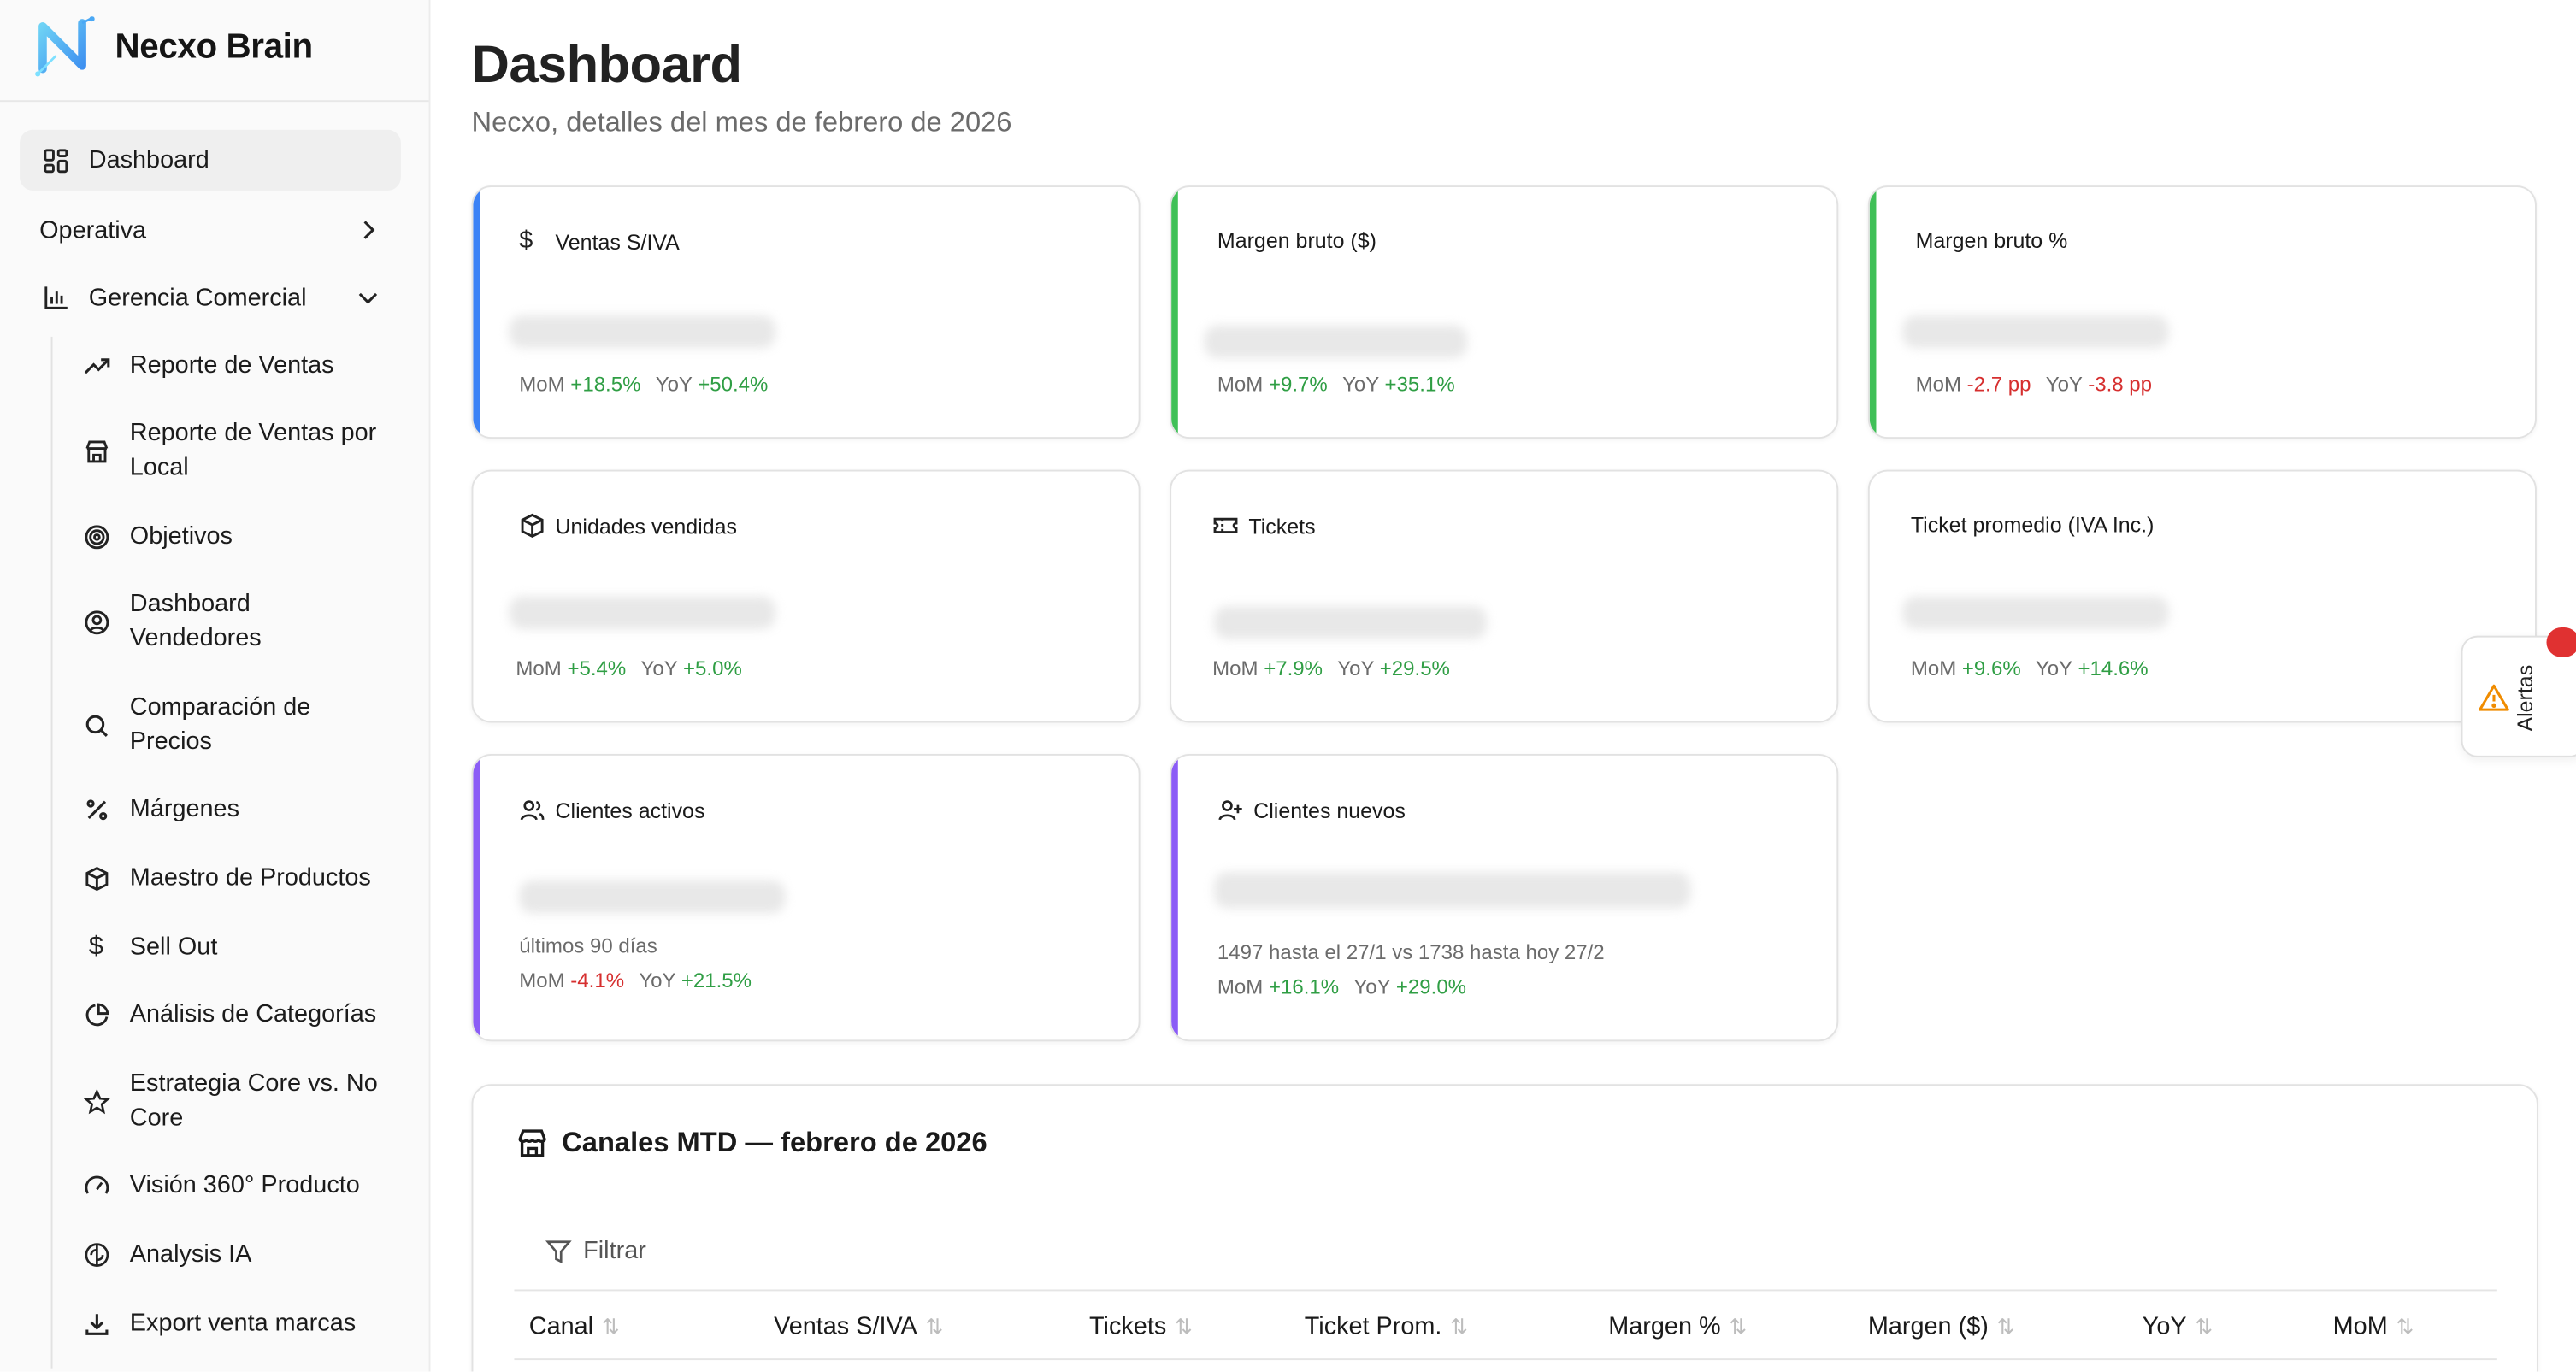  Describe the element at coordinates (246, 1255) in the screenshot. I see `sidebar-subitem-analysis-ia: Analysis IA` at that location.